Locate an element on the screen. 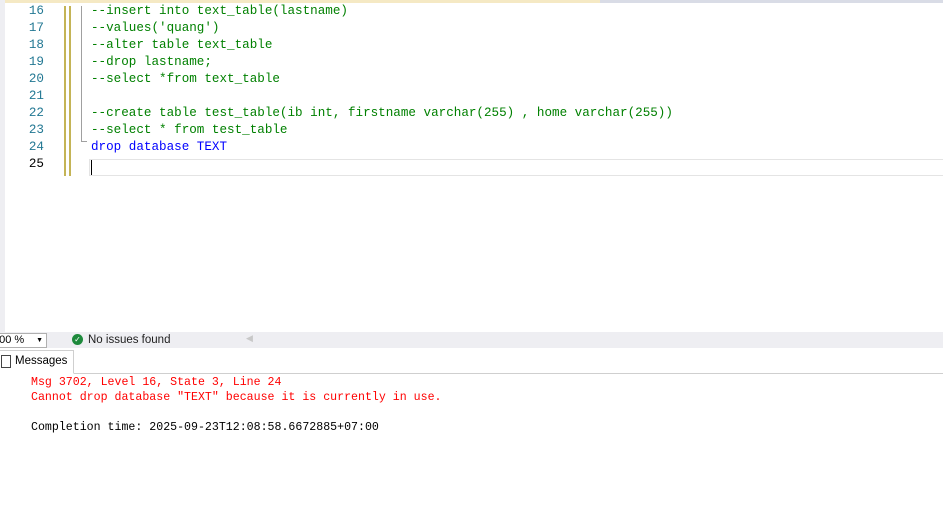 The image size is (943, 519). code-text: --select * from test_table is located at coordinates (189, 130).